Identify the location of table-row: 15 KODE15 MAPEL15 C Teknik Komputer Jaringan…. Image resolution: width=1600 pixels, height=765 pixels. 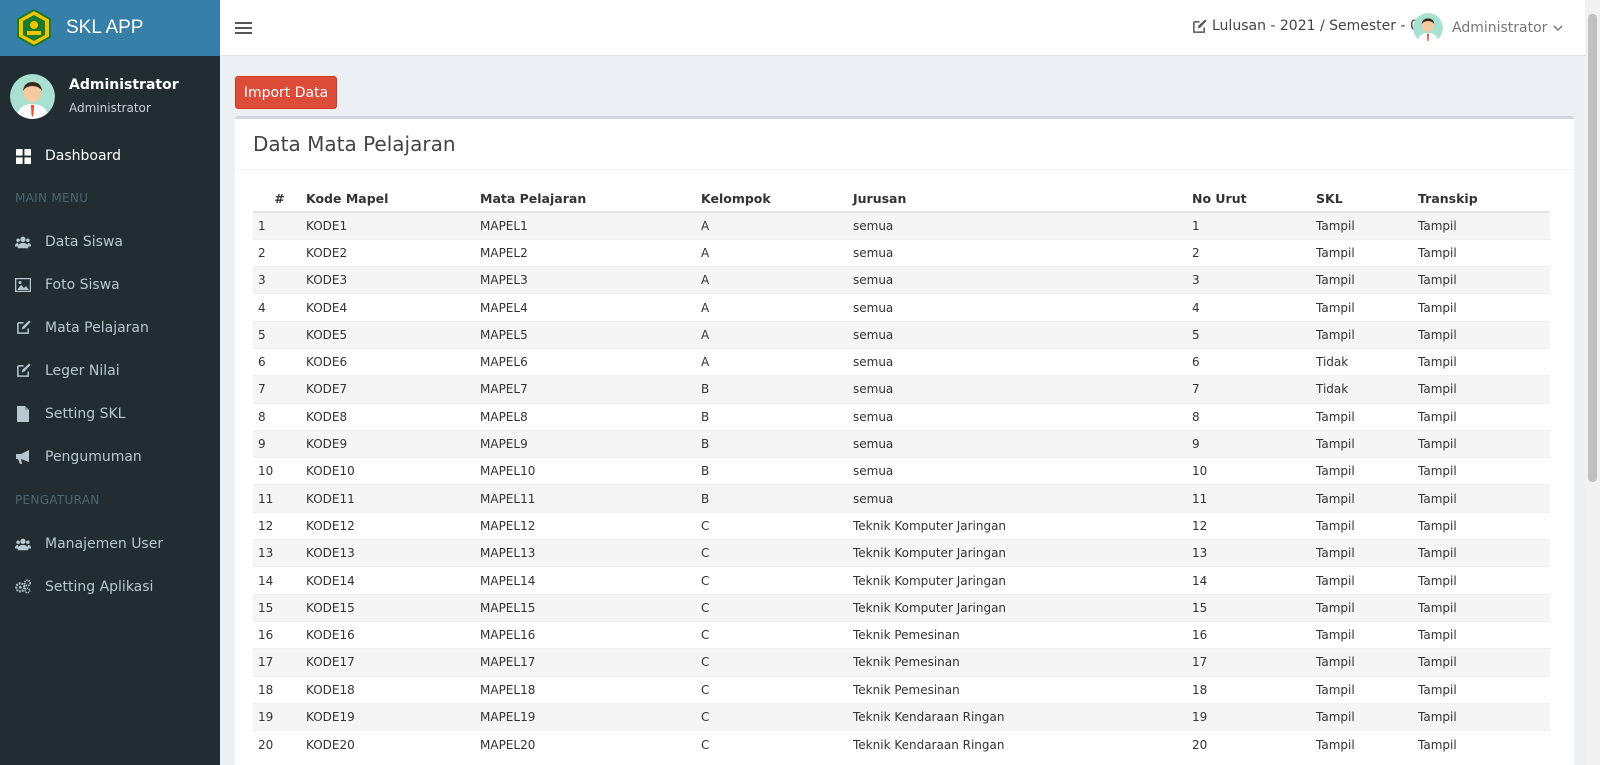
(901, 607).